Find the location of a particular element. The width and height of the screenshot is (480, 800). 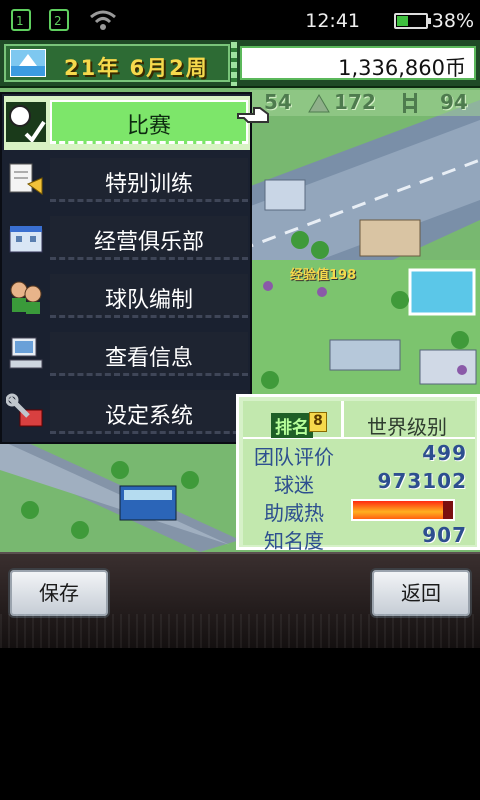

ladder-icon is located at coordinates (410, 103).